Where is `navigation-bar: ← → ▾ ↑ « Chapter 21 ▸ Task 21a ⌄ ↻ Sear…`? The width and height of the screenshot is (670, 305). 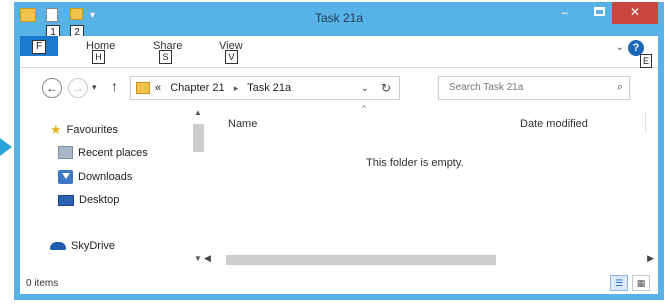 navigation-bar: ← → ▾ ↑ « Chapter 21 ▸ Task 21a ⌄ ↻ Sear… is located at coordinates (339, 88).